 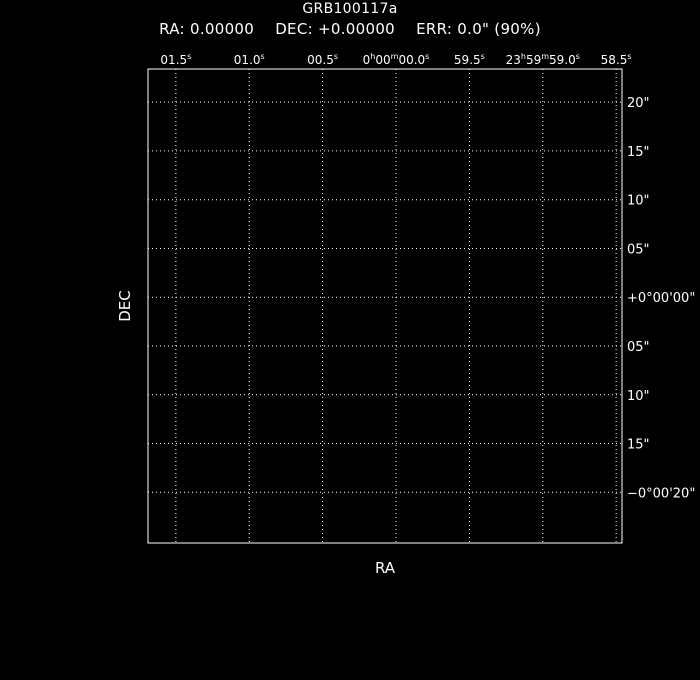 I want to click on ra-tick-label: 00.5s, so click(x=322, y=59).